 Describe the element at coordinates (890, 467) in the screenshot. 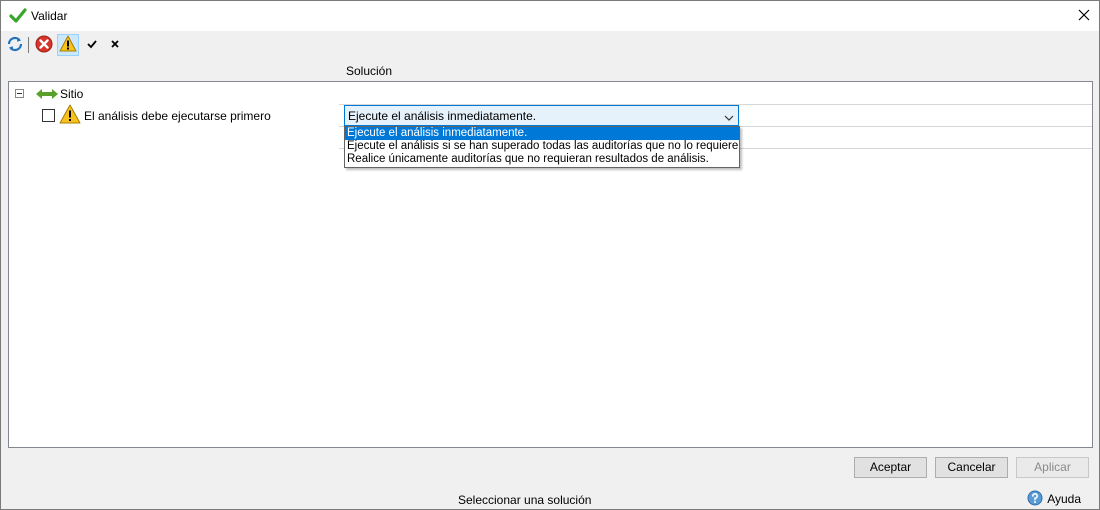

I see `ok-button: Aceptar` at that location.